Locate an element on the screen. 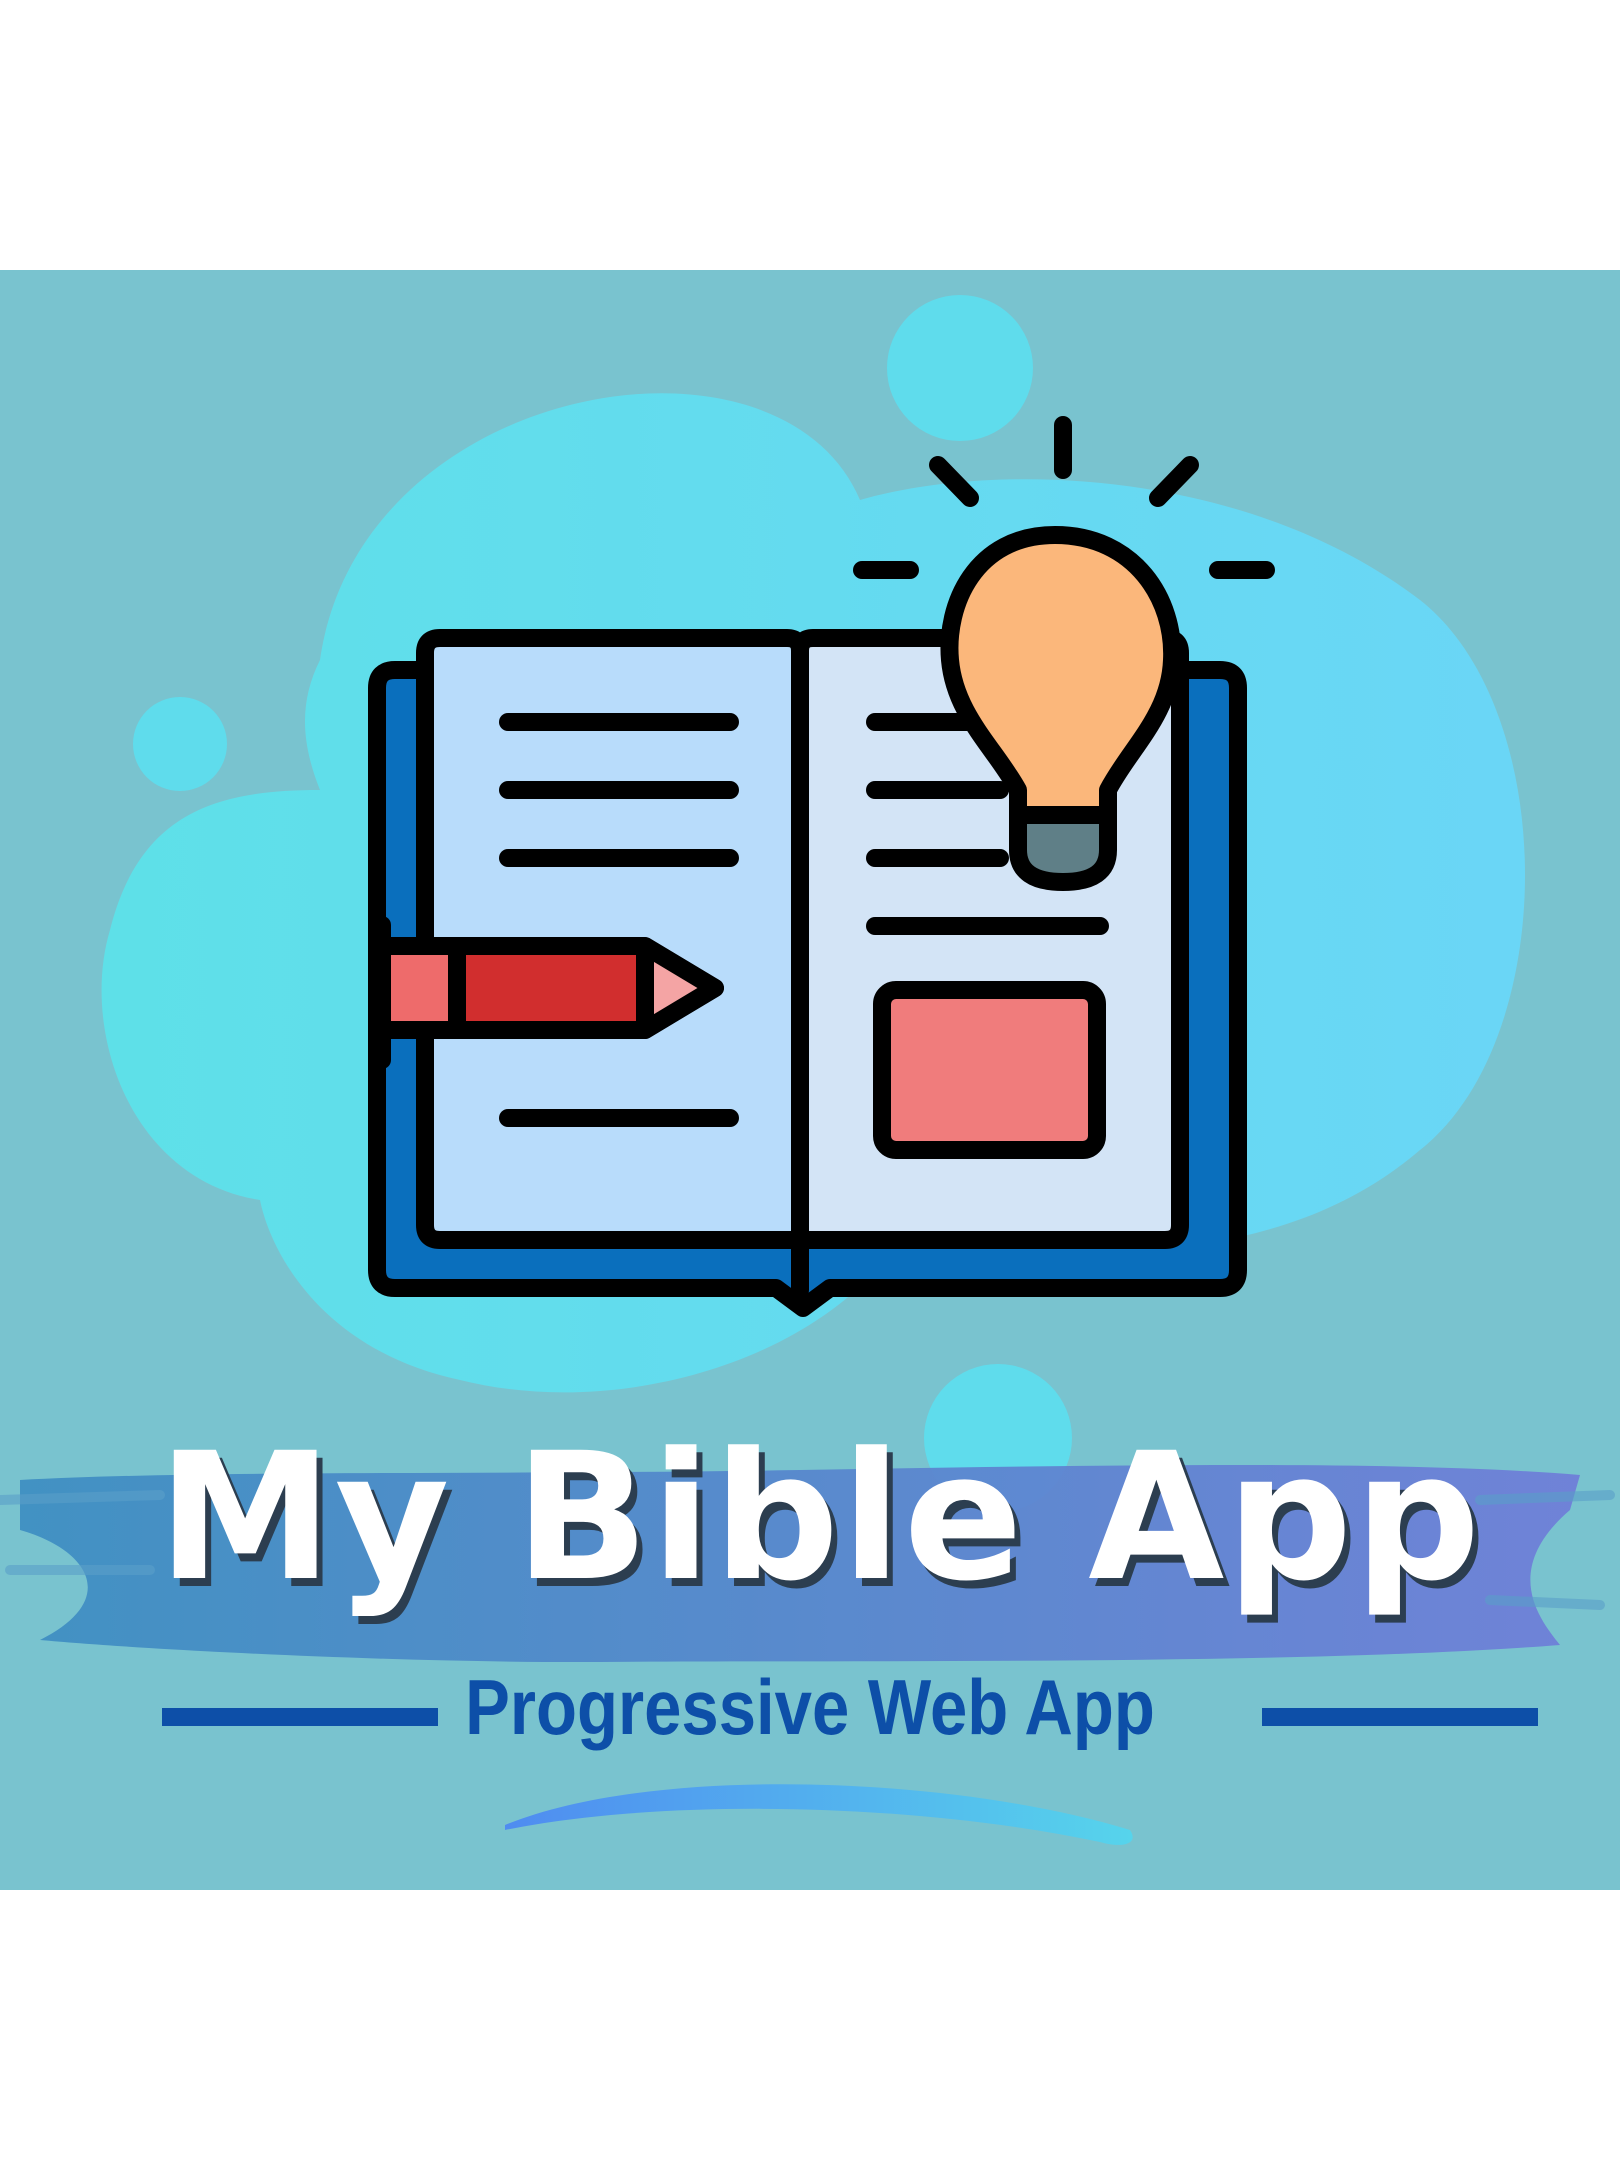  subtitle-row: Progressive Web App is located at coordinates (810, 1713).